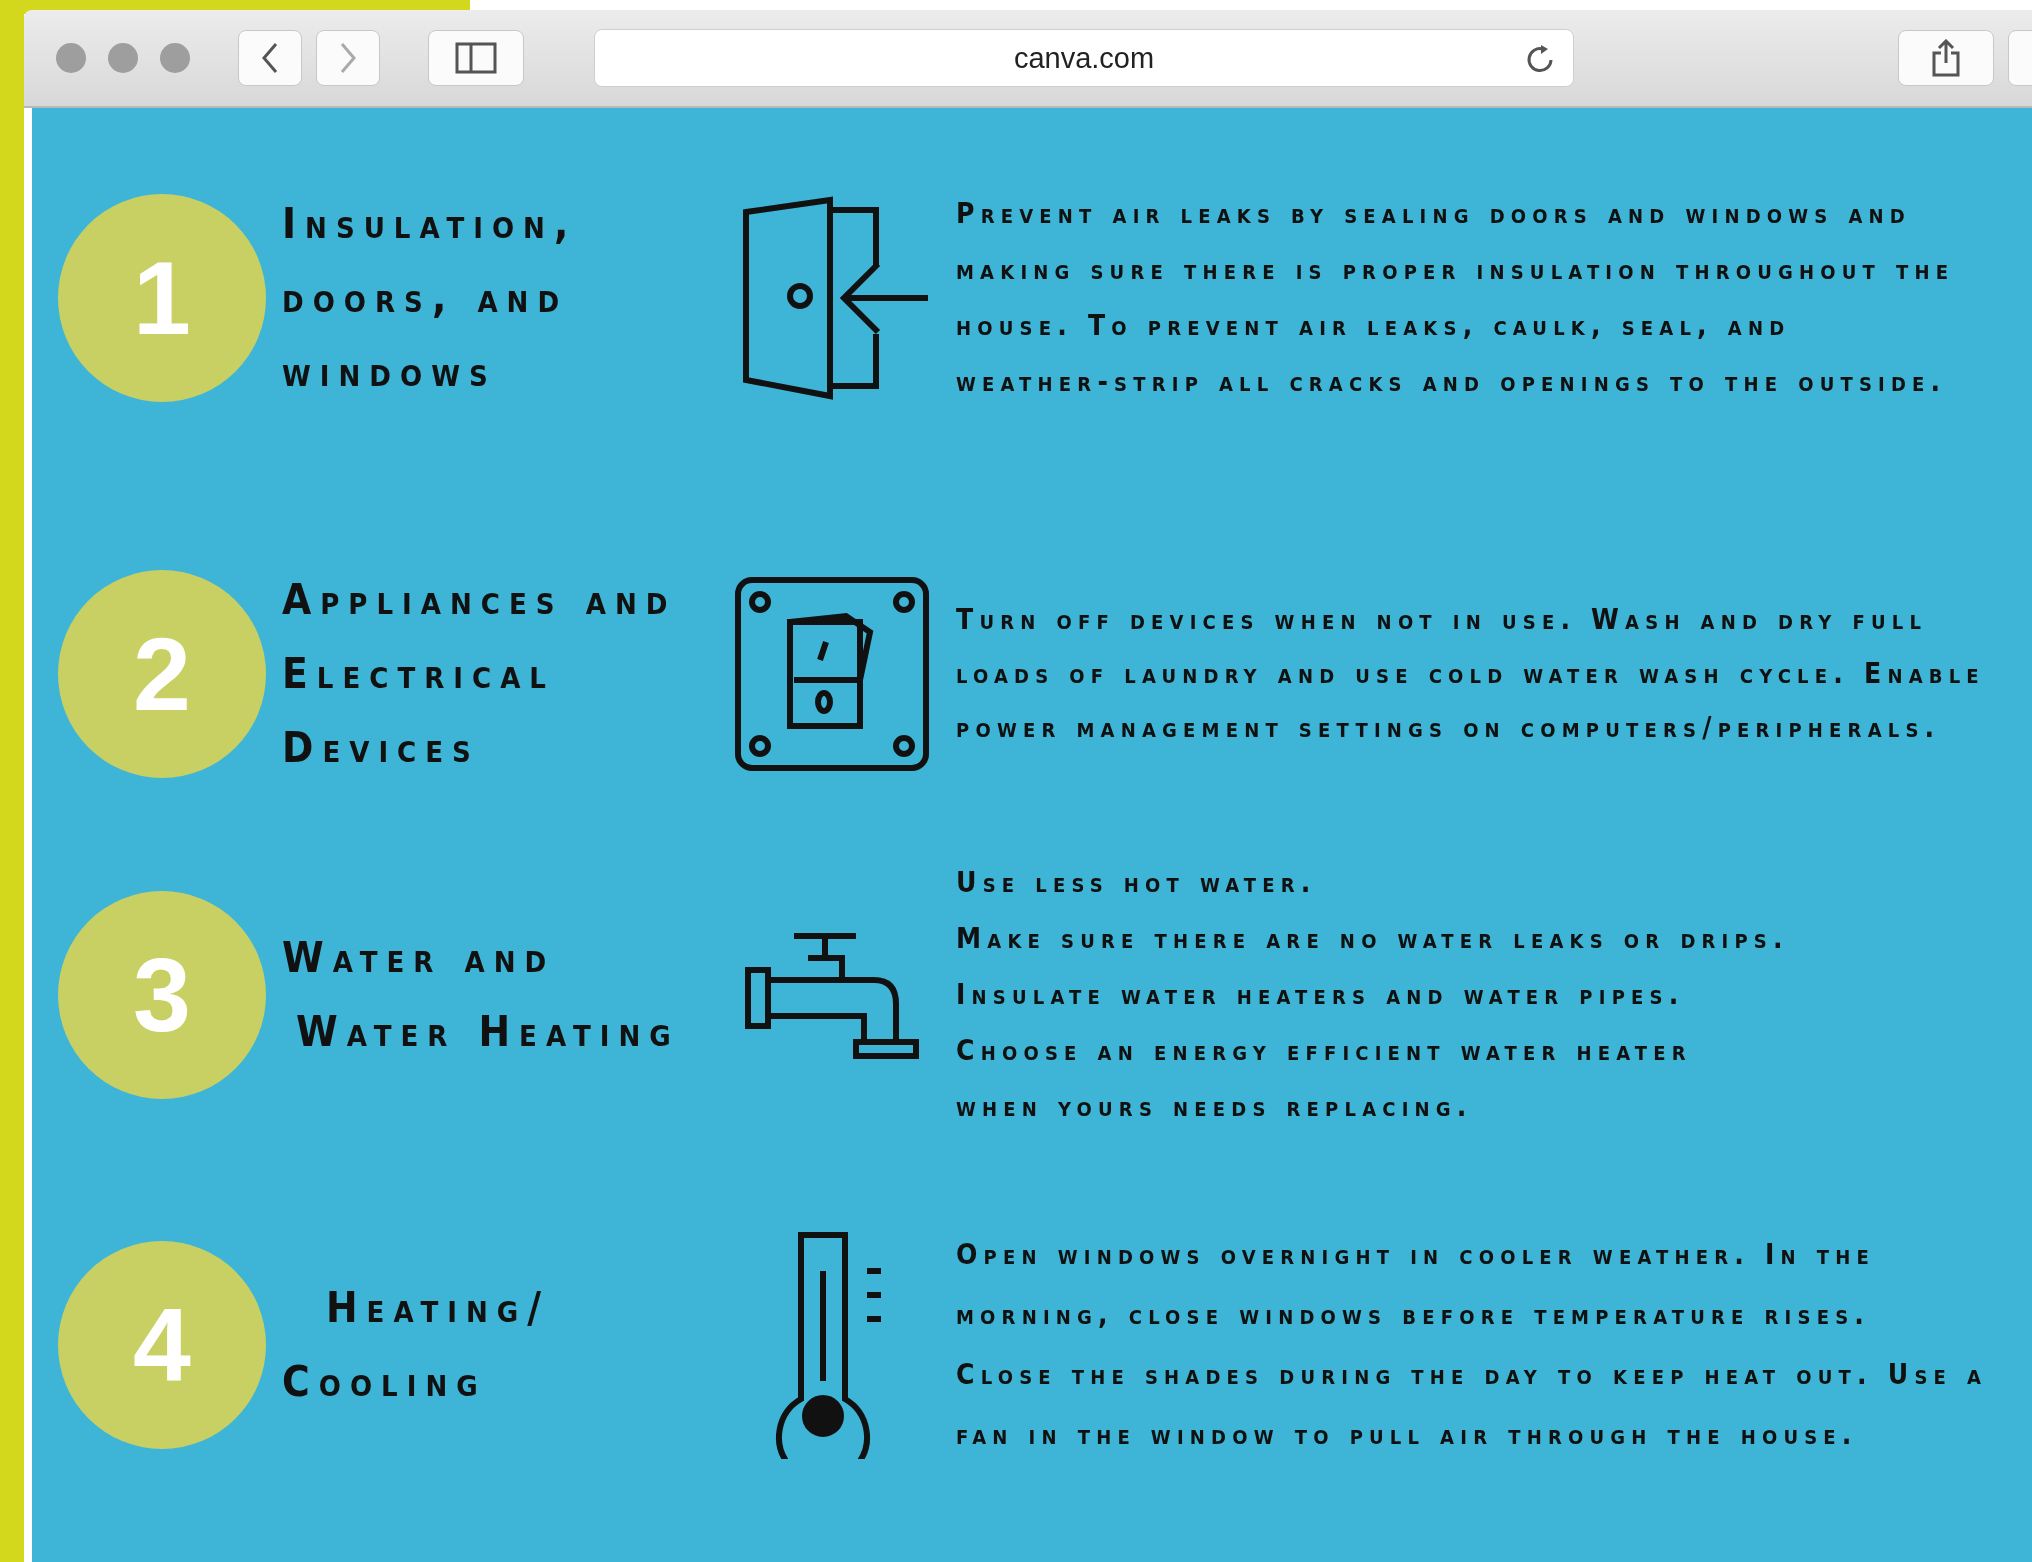  I want to click on step-title: Cooling, so click(385, 1382).